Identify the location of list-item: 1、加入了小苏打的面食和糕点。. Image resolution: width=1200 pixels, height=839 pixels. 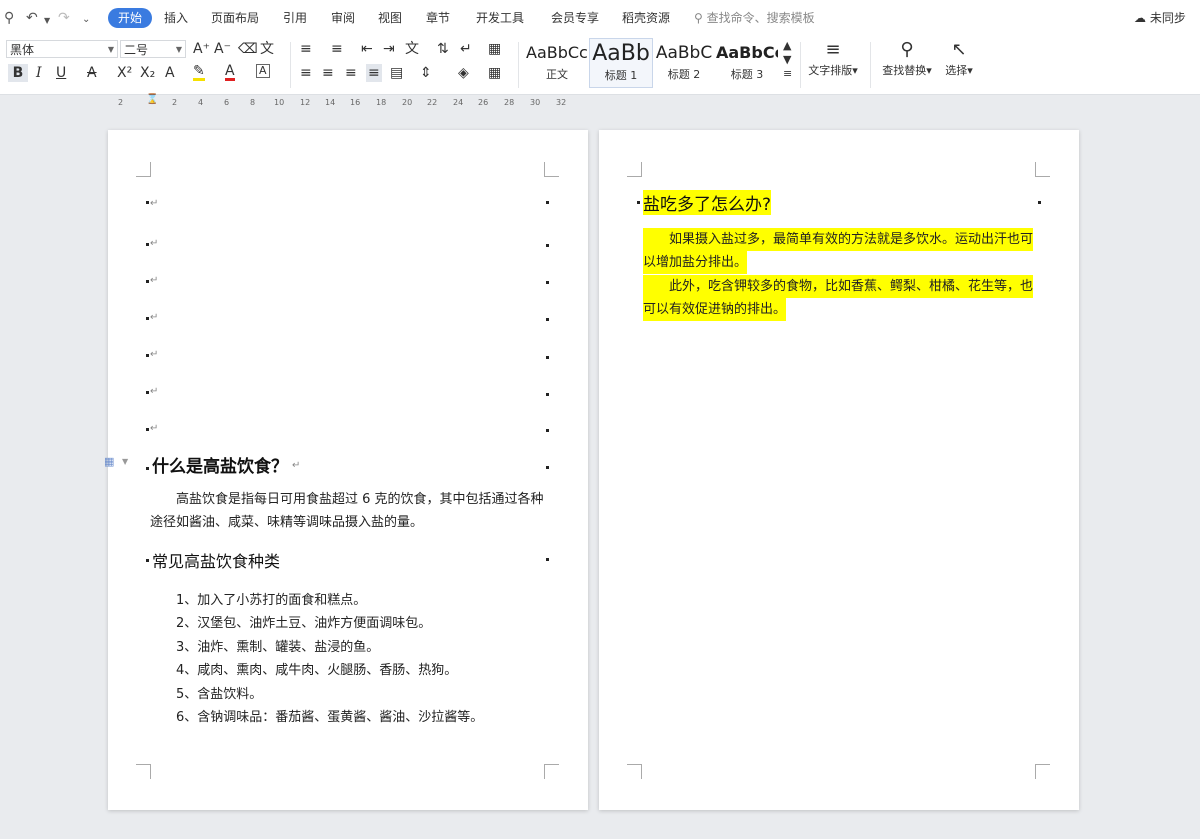
(271, 600).